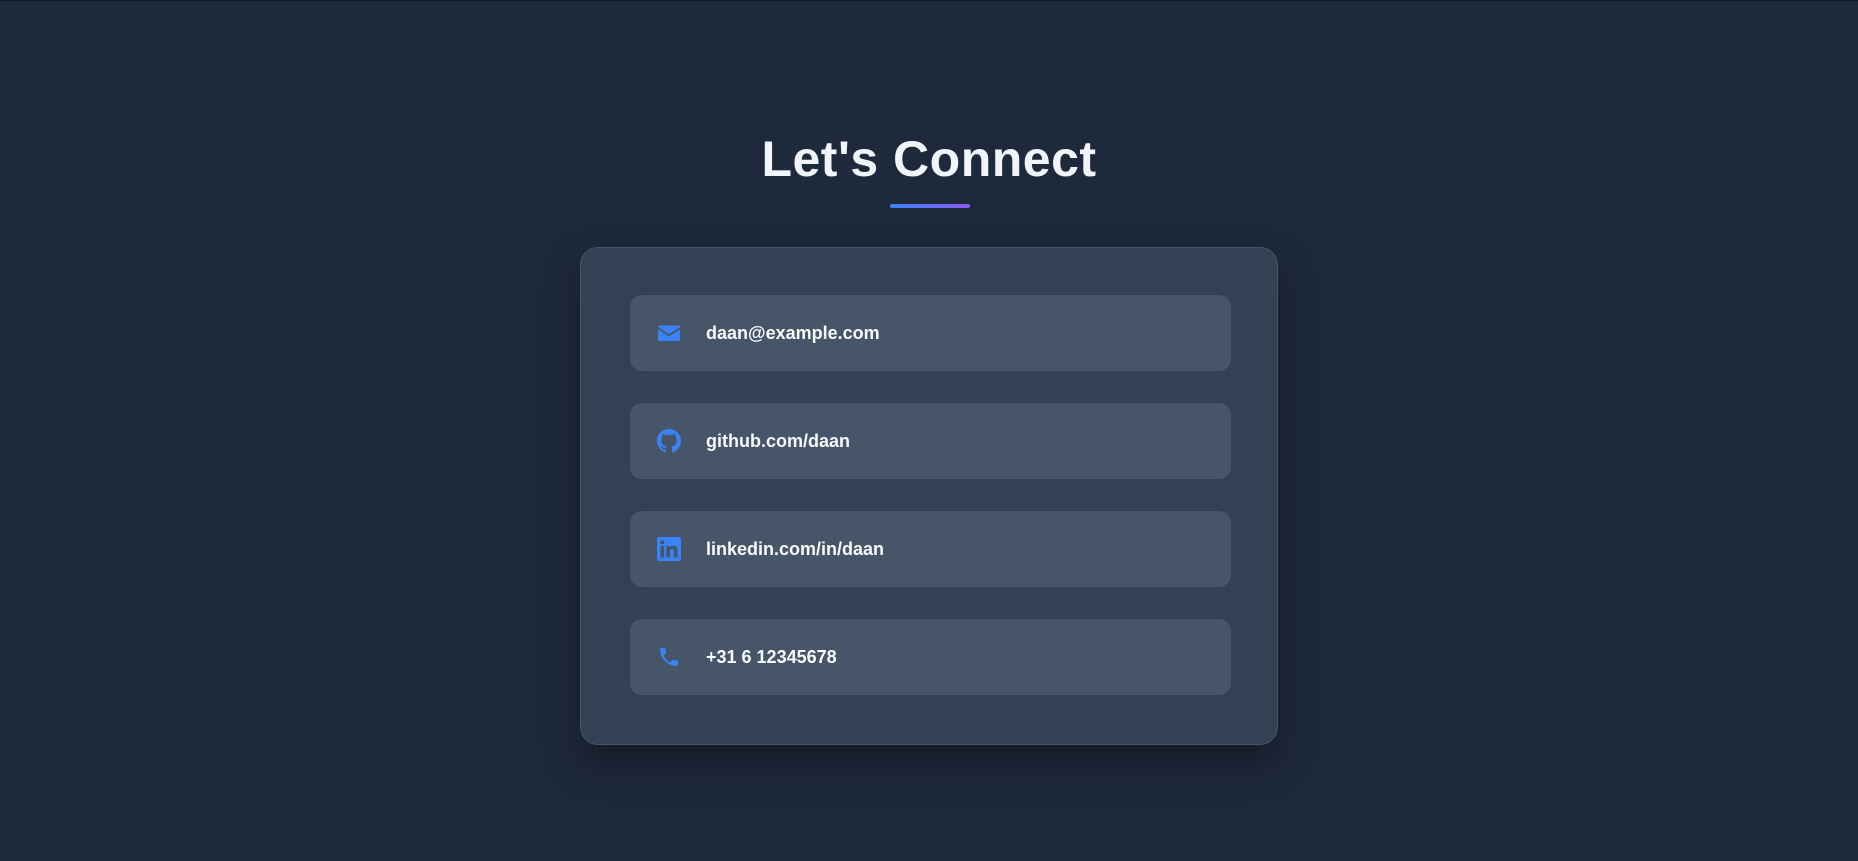  I want to click on phone-icon-svg, so click(669, 657).